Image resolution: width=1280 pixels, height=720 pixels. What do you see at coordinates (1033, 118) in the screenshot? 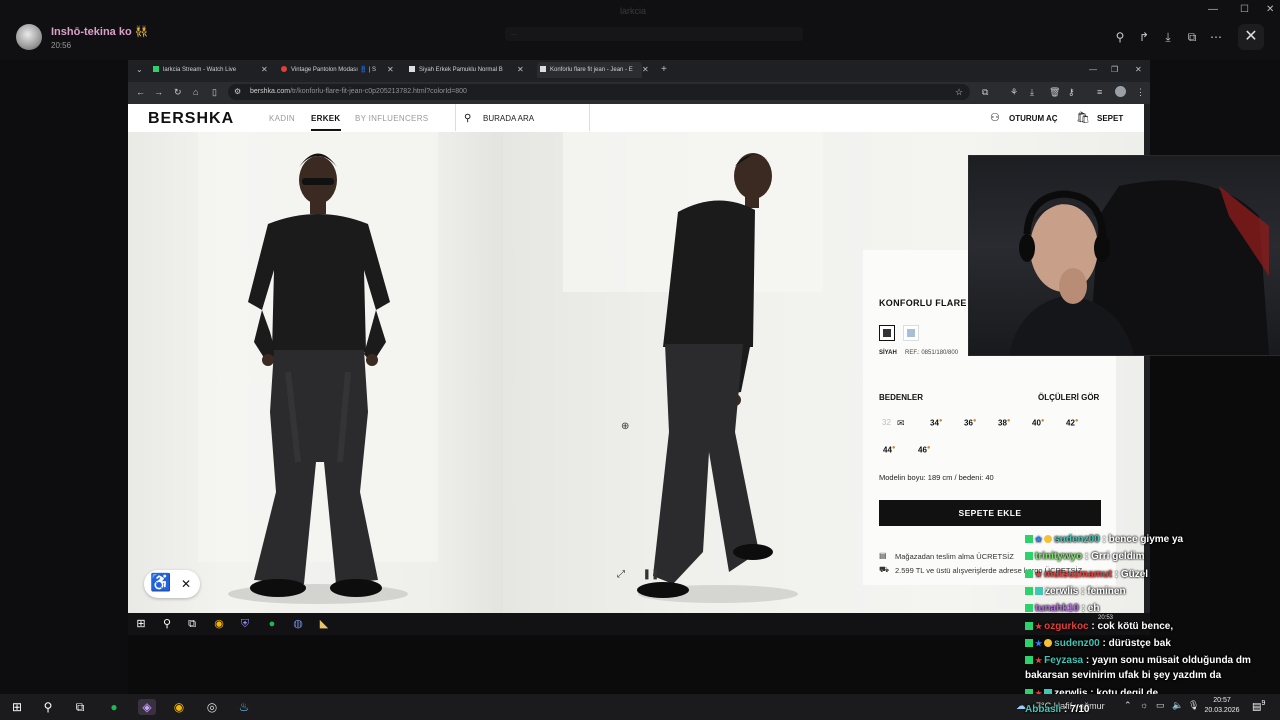
I see `login-link: OTURUM AÇ` at bounding box center [1033, 118].